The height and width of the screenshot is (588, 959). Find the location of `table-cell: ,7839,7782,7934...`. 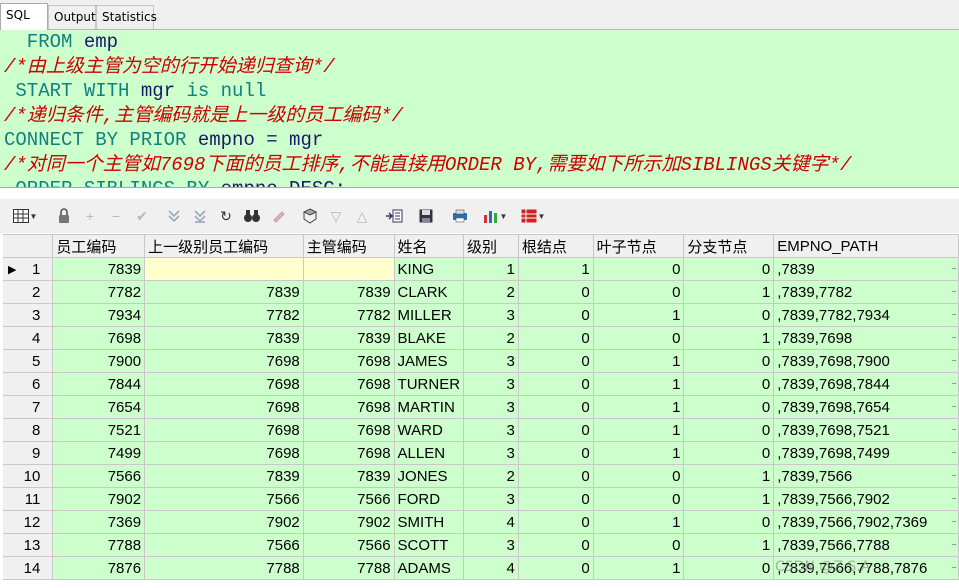

table-cell: ,7839,7782,7934... is located at coordinates (866, 315).